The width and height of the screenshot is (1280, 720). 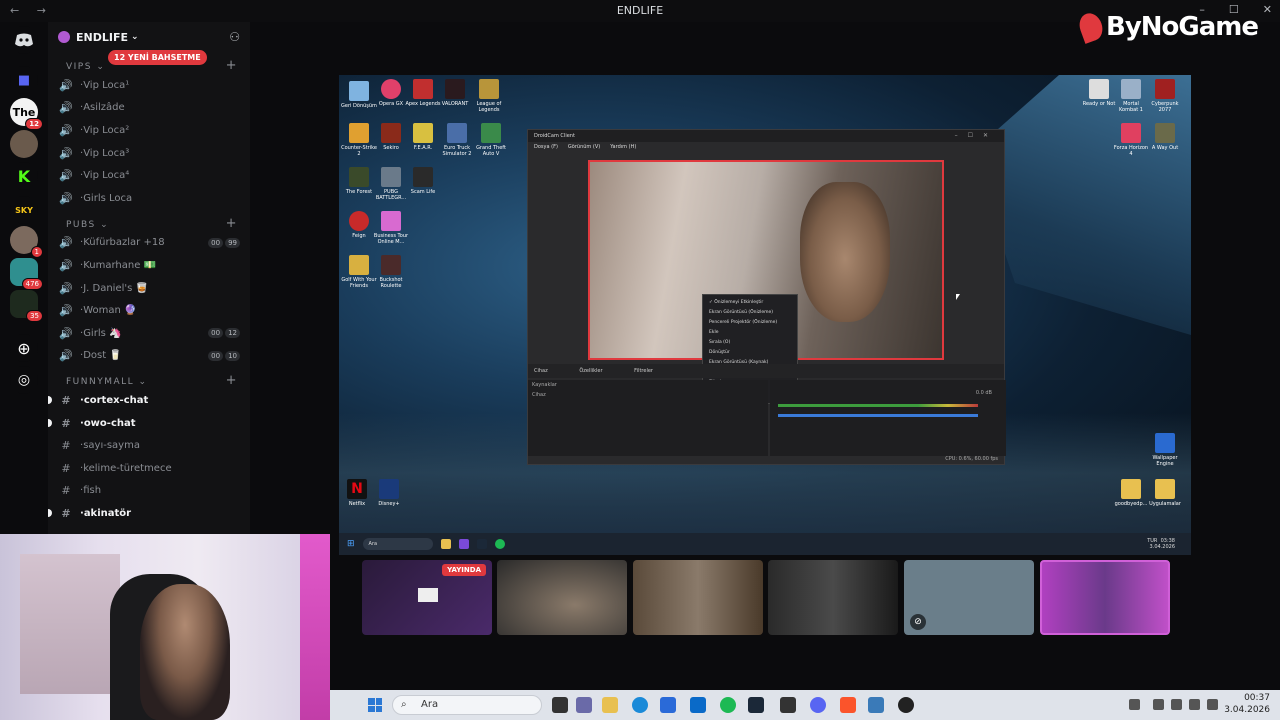 What do you see at coordinates (149, 468) in the screenshot?
I see `text-channel: # · kelime-türetmece` at bounding box center [149, 468].